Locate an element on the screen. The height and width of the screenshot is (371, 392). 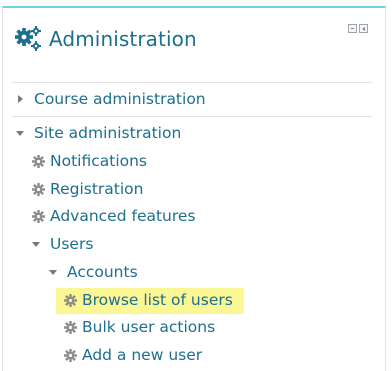
tree-item-accounts: Accounts is located at coordinates (93, 272).